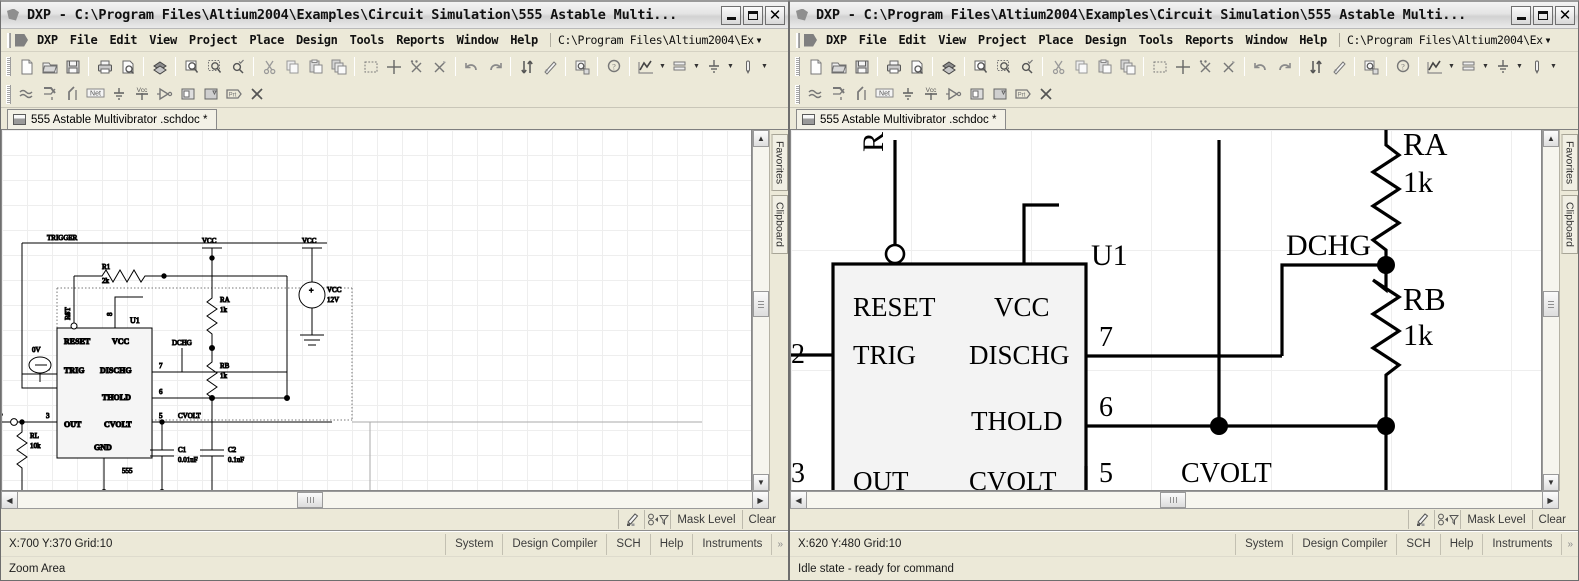 Image resolution: width=1579 pixels, height=581 pixels. I want to click on highlight-pen-icon, so click(1421, 519).